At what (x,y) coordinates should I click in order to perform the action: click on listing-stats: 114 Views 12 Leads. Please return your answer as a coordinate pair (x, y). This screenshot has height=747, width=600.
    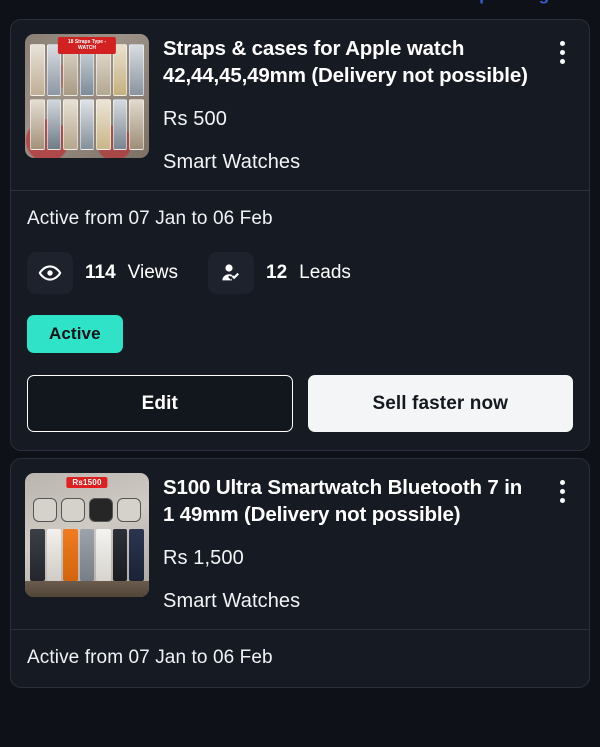
    Looking at the image, I should click on (300, 273).